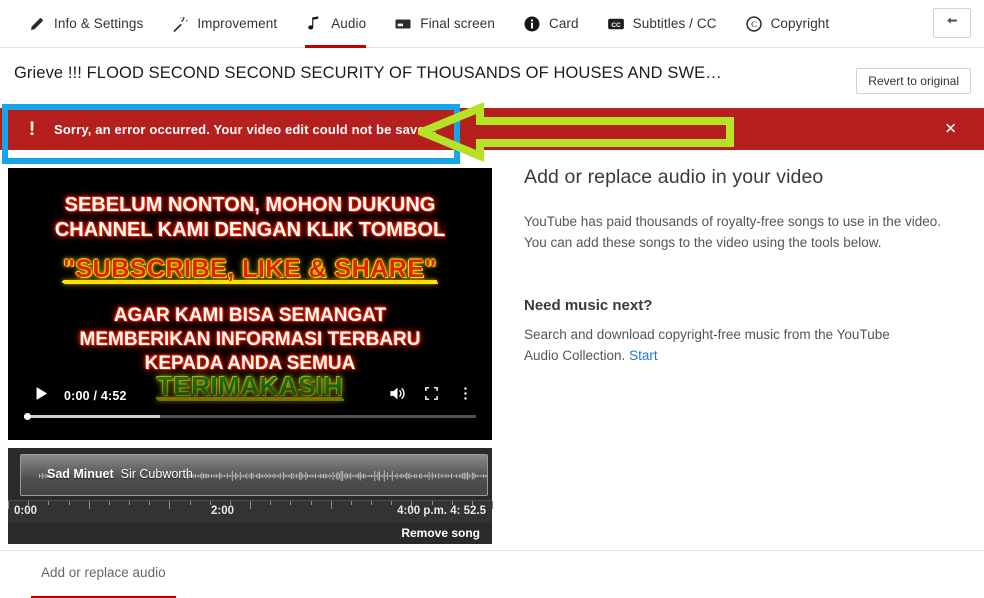 This screenshot has width=984, height=598. What do you see at coordinates (950, 129) in the screenshot?
I see `close-icon: ✕` at bounding box center [950, 129].